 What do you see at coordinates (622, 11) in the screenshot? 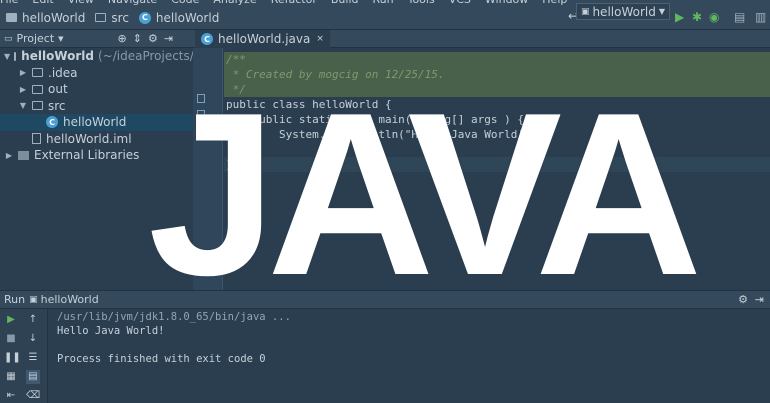
I see `run-config-select: ▣ helloWorld ▼` at bounding box center [622, 11].